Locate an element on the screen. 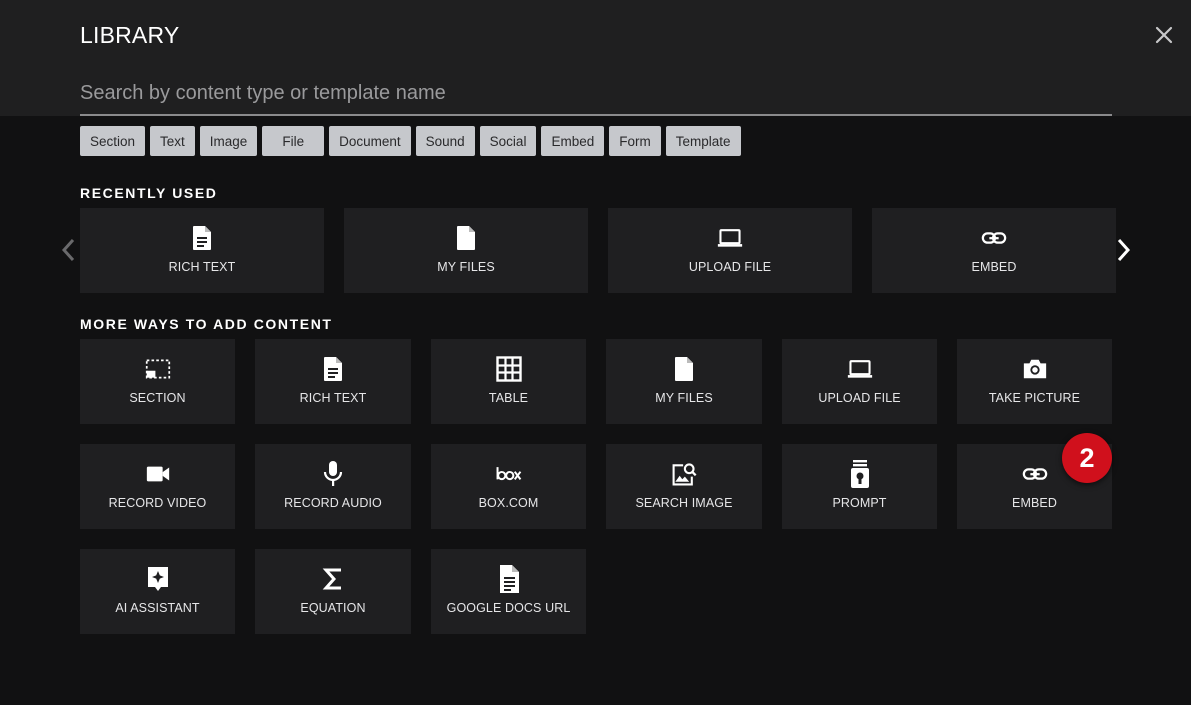  annotation-badge: 2 is located at coordinates (1087, 458).